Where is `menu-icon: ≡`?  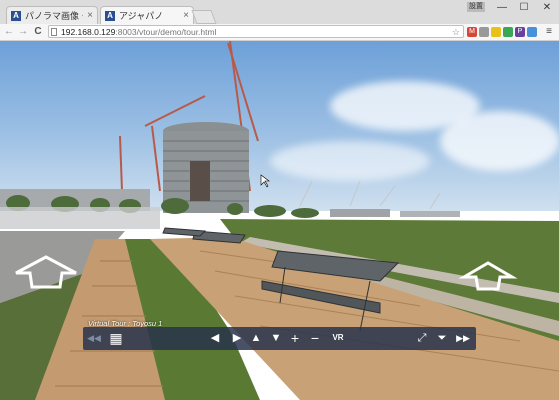 menu-icon: ≡ is located at coordinates (549, 32).